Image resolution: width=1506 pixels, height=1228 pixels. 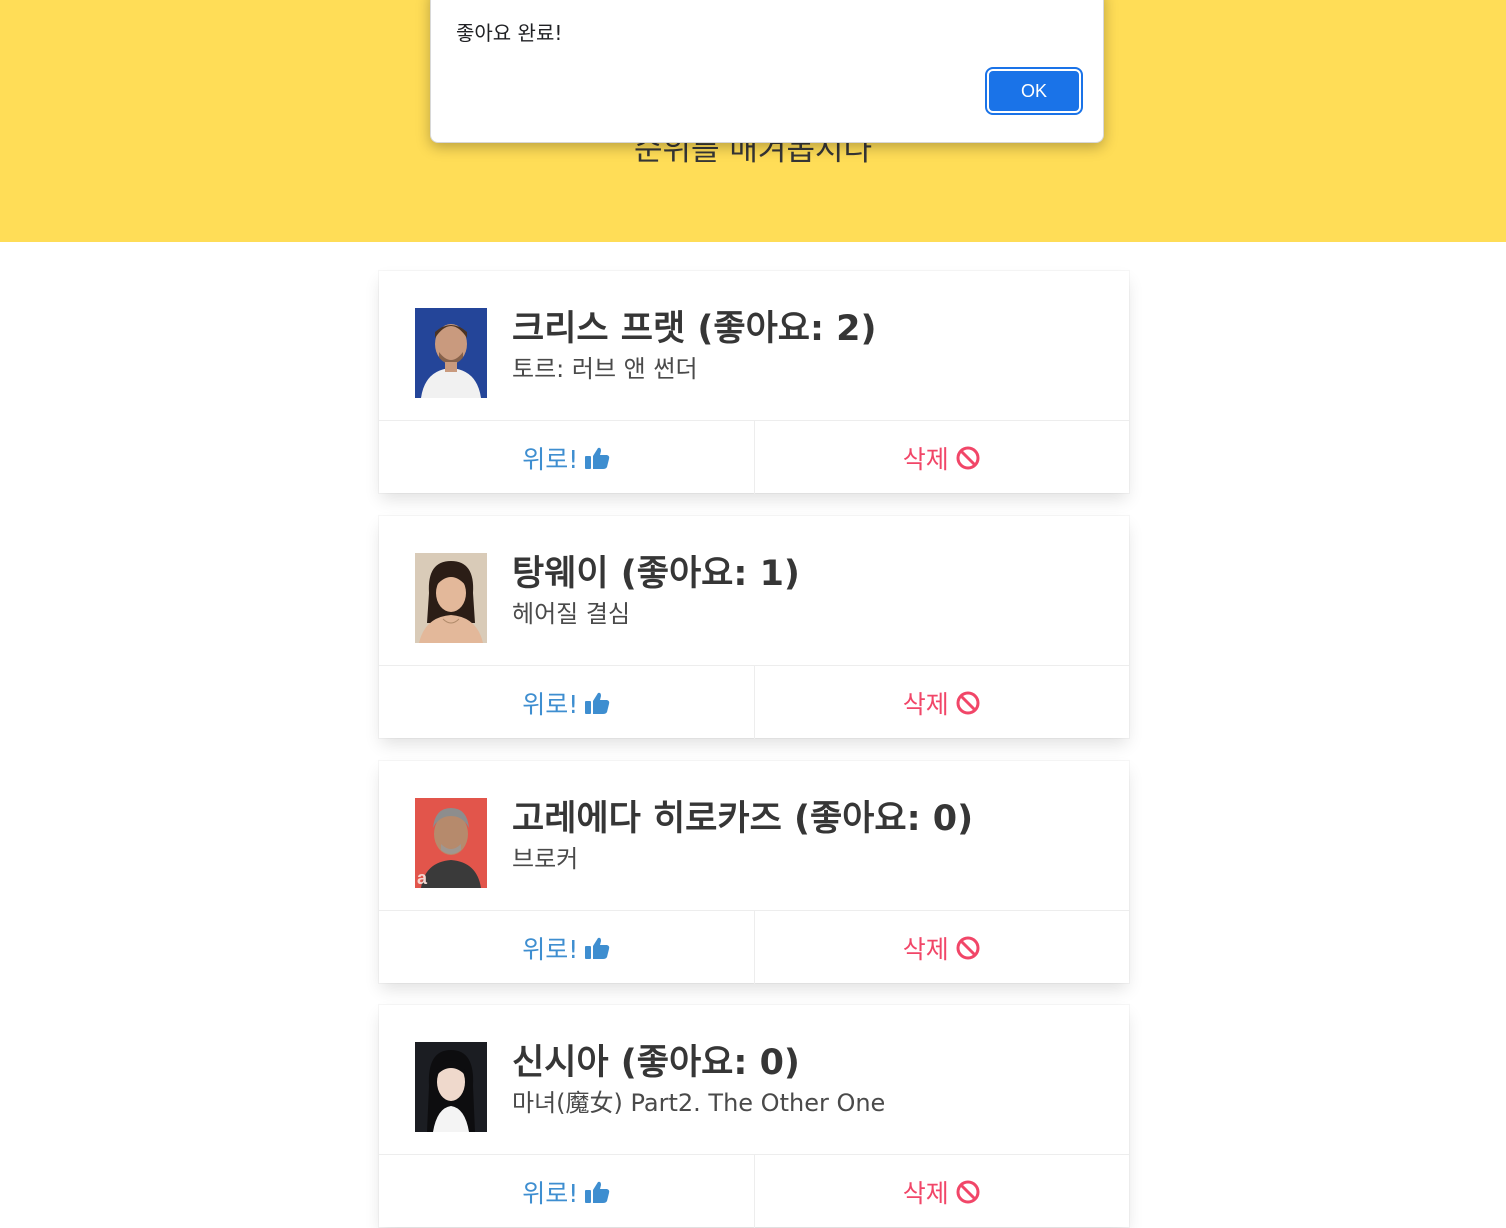 What do you see at coordinates (422, 878) in the screenshot?
I see `svg-text: a` at bounding box center [422, 878].